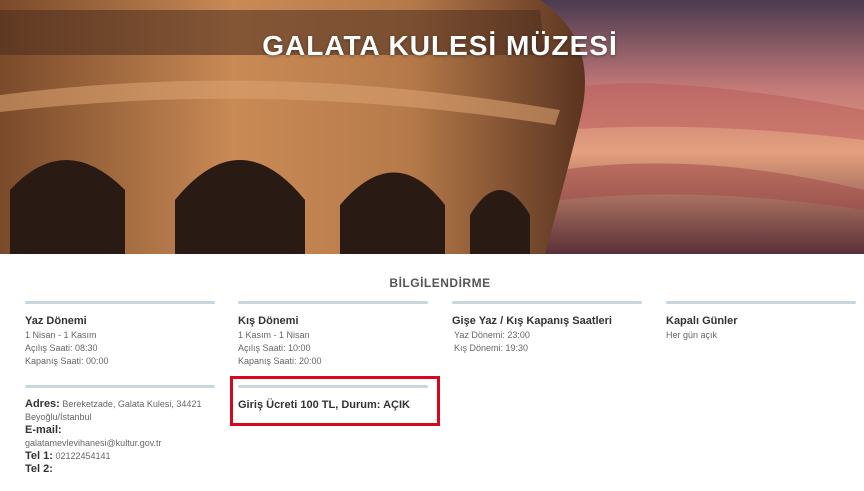 Image resolution: width=864 pixels, height=491 pixels. I want to click on tel1-row: Tel 1: 02122454141, so click(122, 456).